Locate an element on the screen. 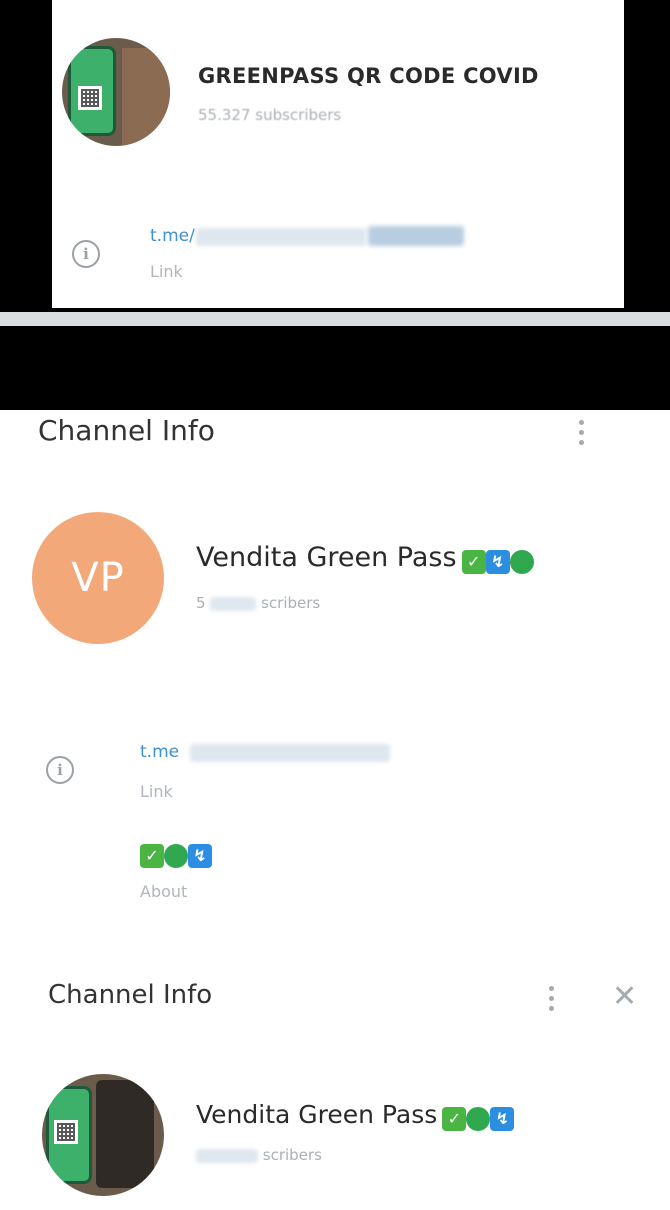 The height and width of the screenshot is (1210, 670). black-bar is located at coordinates (335, 368).